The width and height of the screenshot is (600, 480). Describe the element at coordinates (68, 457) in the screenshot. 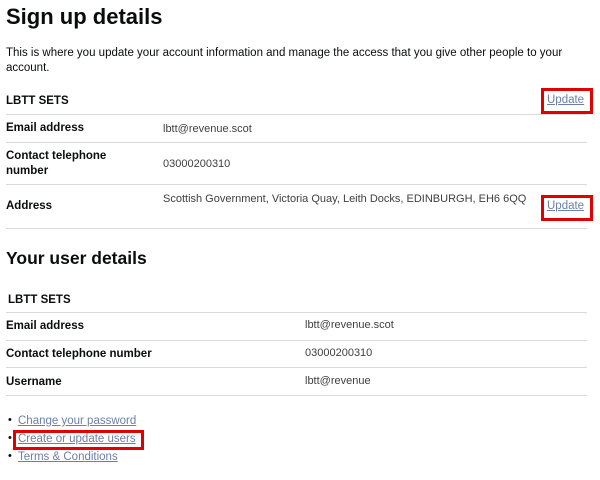

I see `terms-conditions-link: Terms & Conditions` at that location.